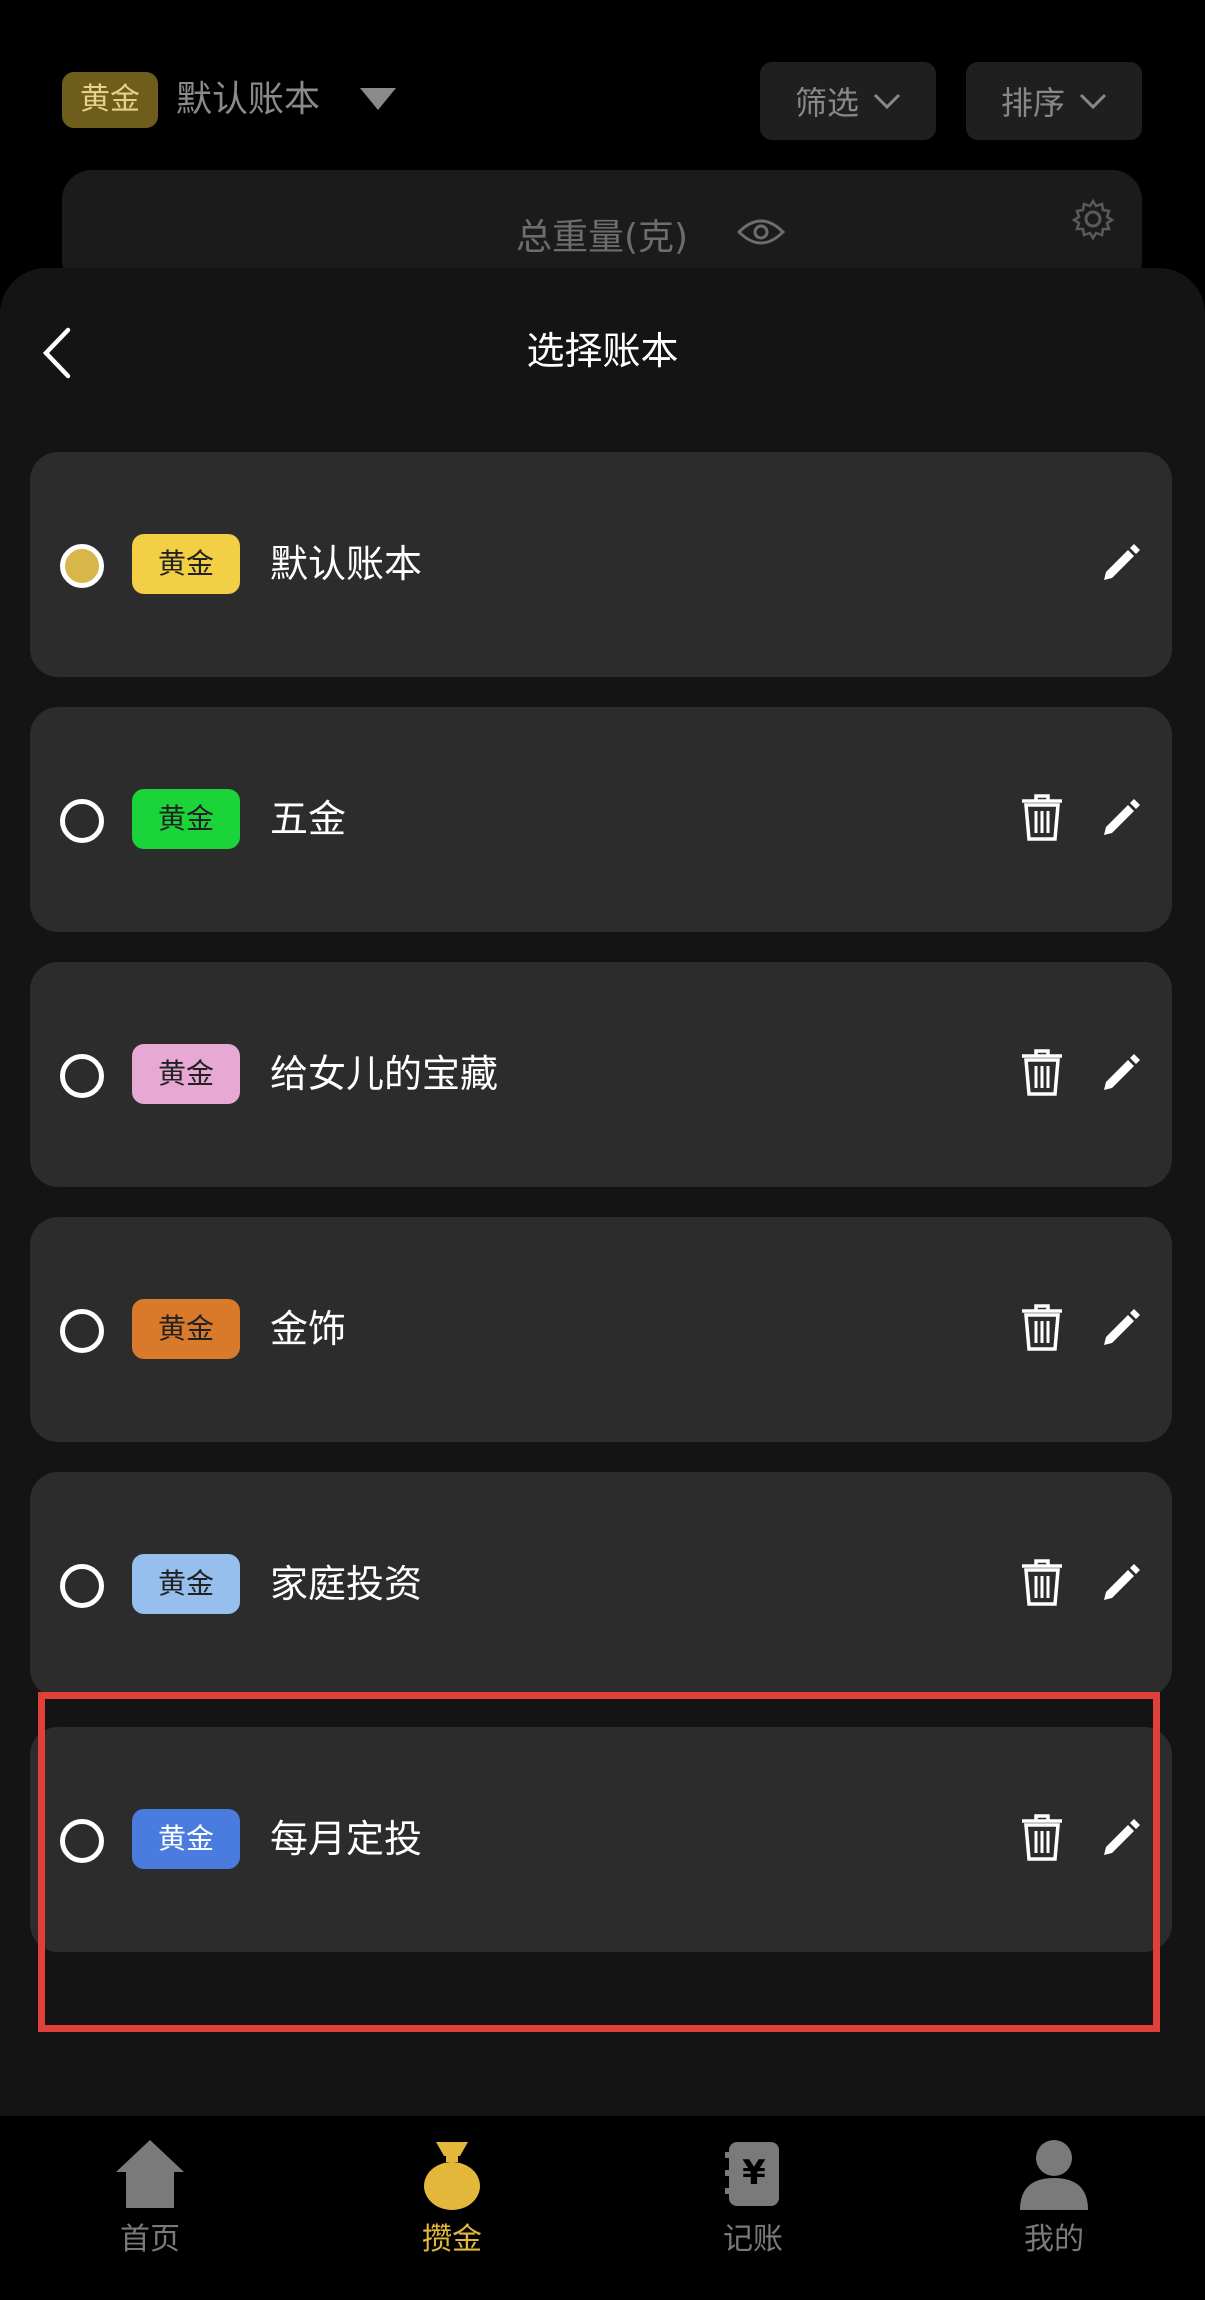 The image size is (1205, 2300). Describe the element at coordinates (753, 2239) in the screenshot. I see `nav-label-ledger: 记账` at that location.